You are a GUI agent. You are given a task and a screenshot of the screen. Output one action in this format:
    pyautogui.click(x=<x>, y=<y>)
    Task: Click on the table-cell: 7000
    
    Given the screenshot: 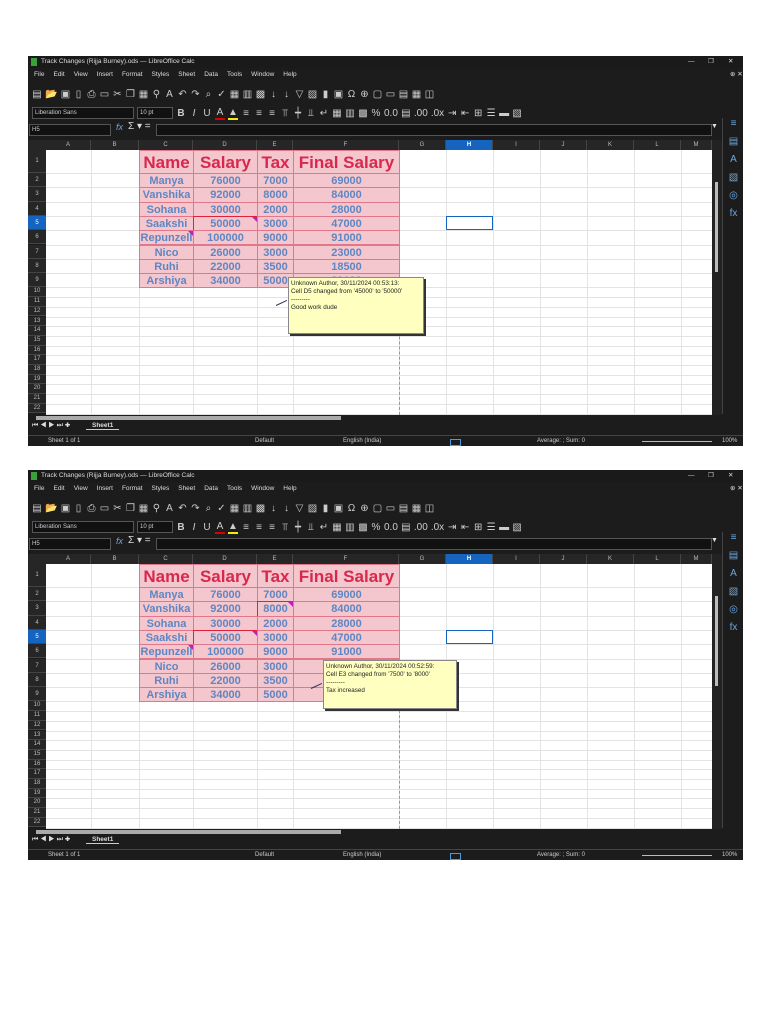 What is the action you would take?
    pyautogui.click(x=275, y=595)
    